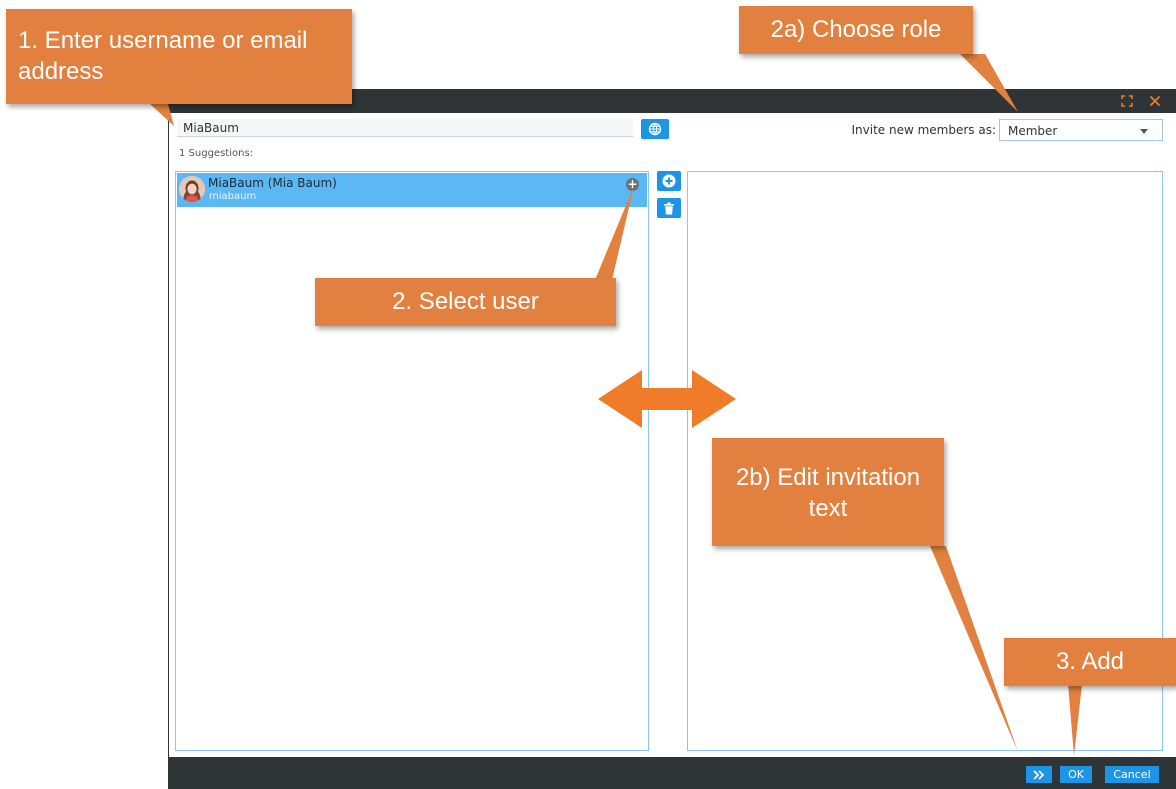 This screenshot has height=789, width=1176. I want to click on callout-step2: 2. Select user, so click(465, 302).